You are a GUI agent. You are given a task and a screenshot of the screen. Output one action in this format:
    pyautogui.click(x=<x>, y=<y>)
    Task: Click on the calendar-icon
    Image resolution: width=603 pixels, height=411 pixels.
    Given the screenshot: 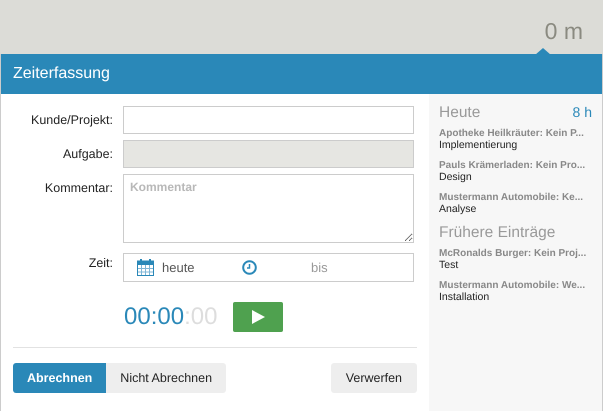 What is the action you would take?
    pyautogui.click(x=145, y=267)
    